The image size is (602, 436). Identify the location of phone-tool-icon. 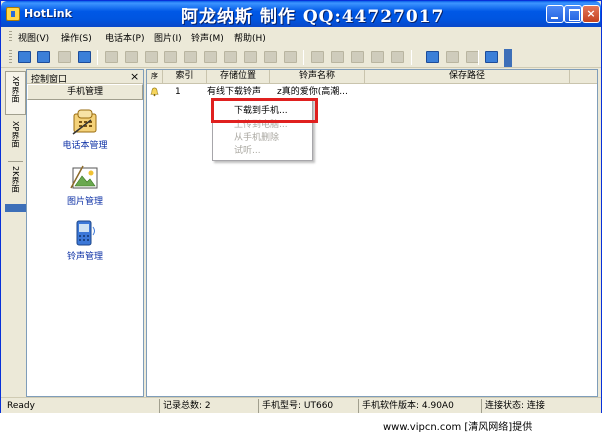
(432, 57).